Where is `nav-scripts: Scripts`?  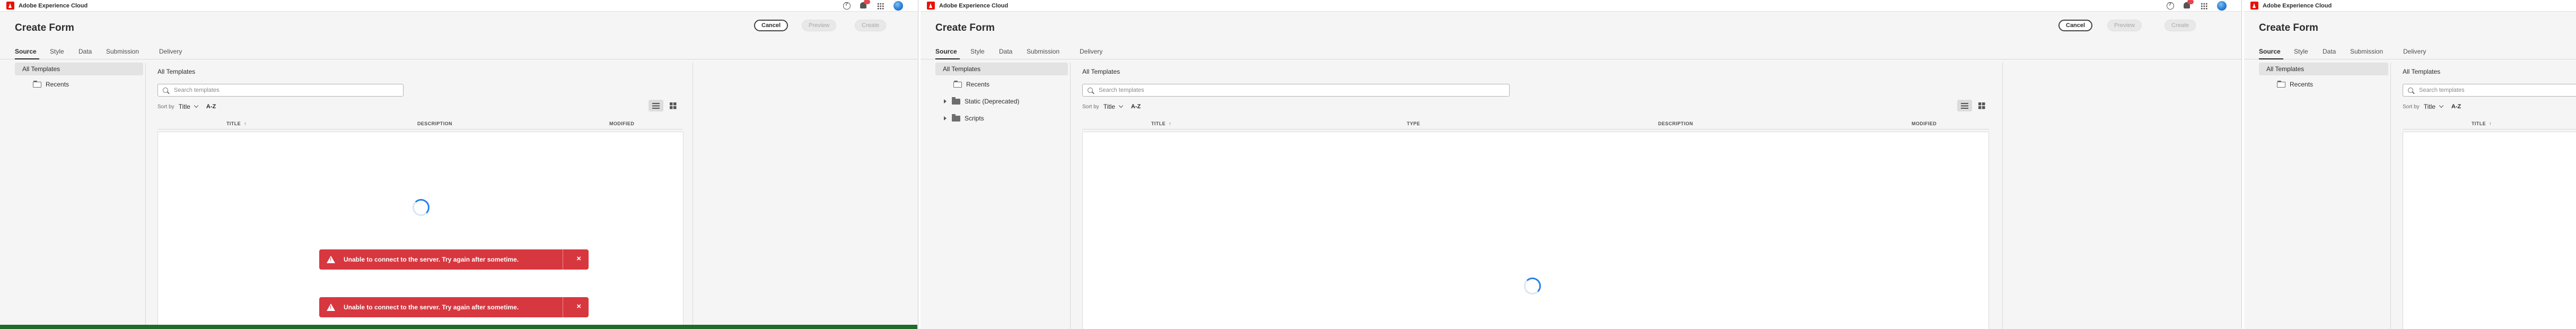
nav-scripts: Scripts is located at coordinates (964, 118).